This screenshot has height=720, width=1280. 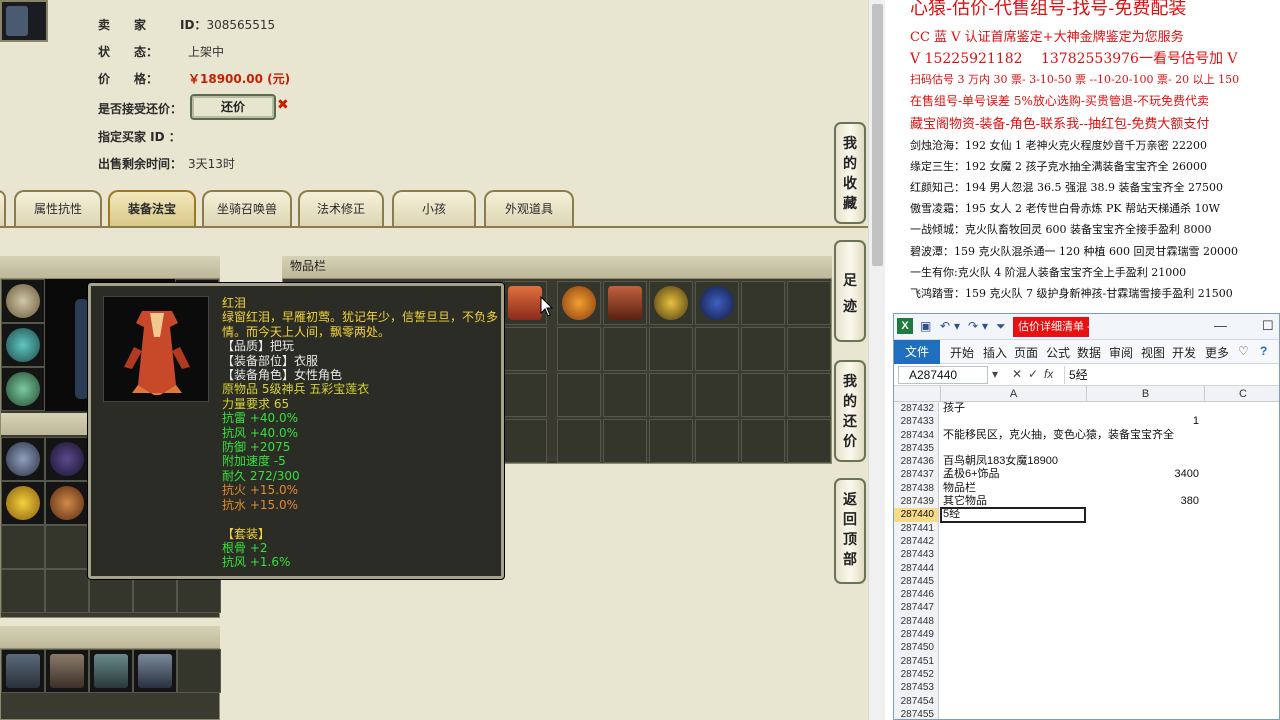 What do you see at coordinates (957, 326) in the screenshot?
I see `undo-dropdown-icon: ▾` at bounding box center [957, 326].